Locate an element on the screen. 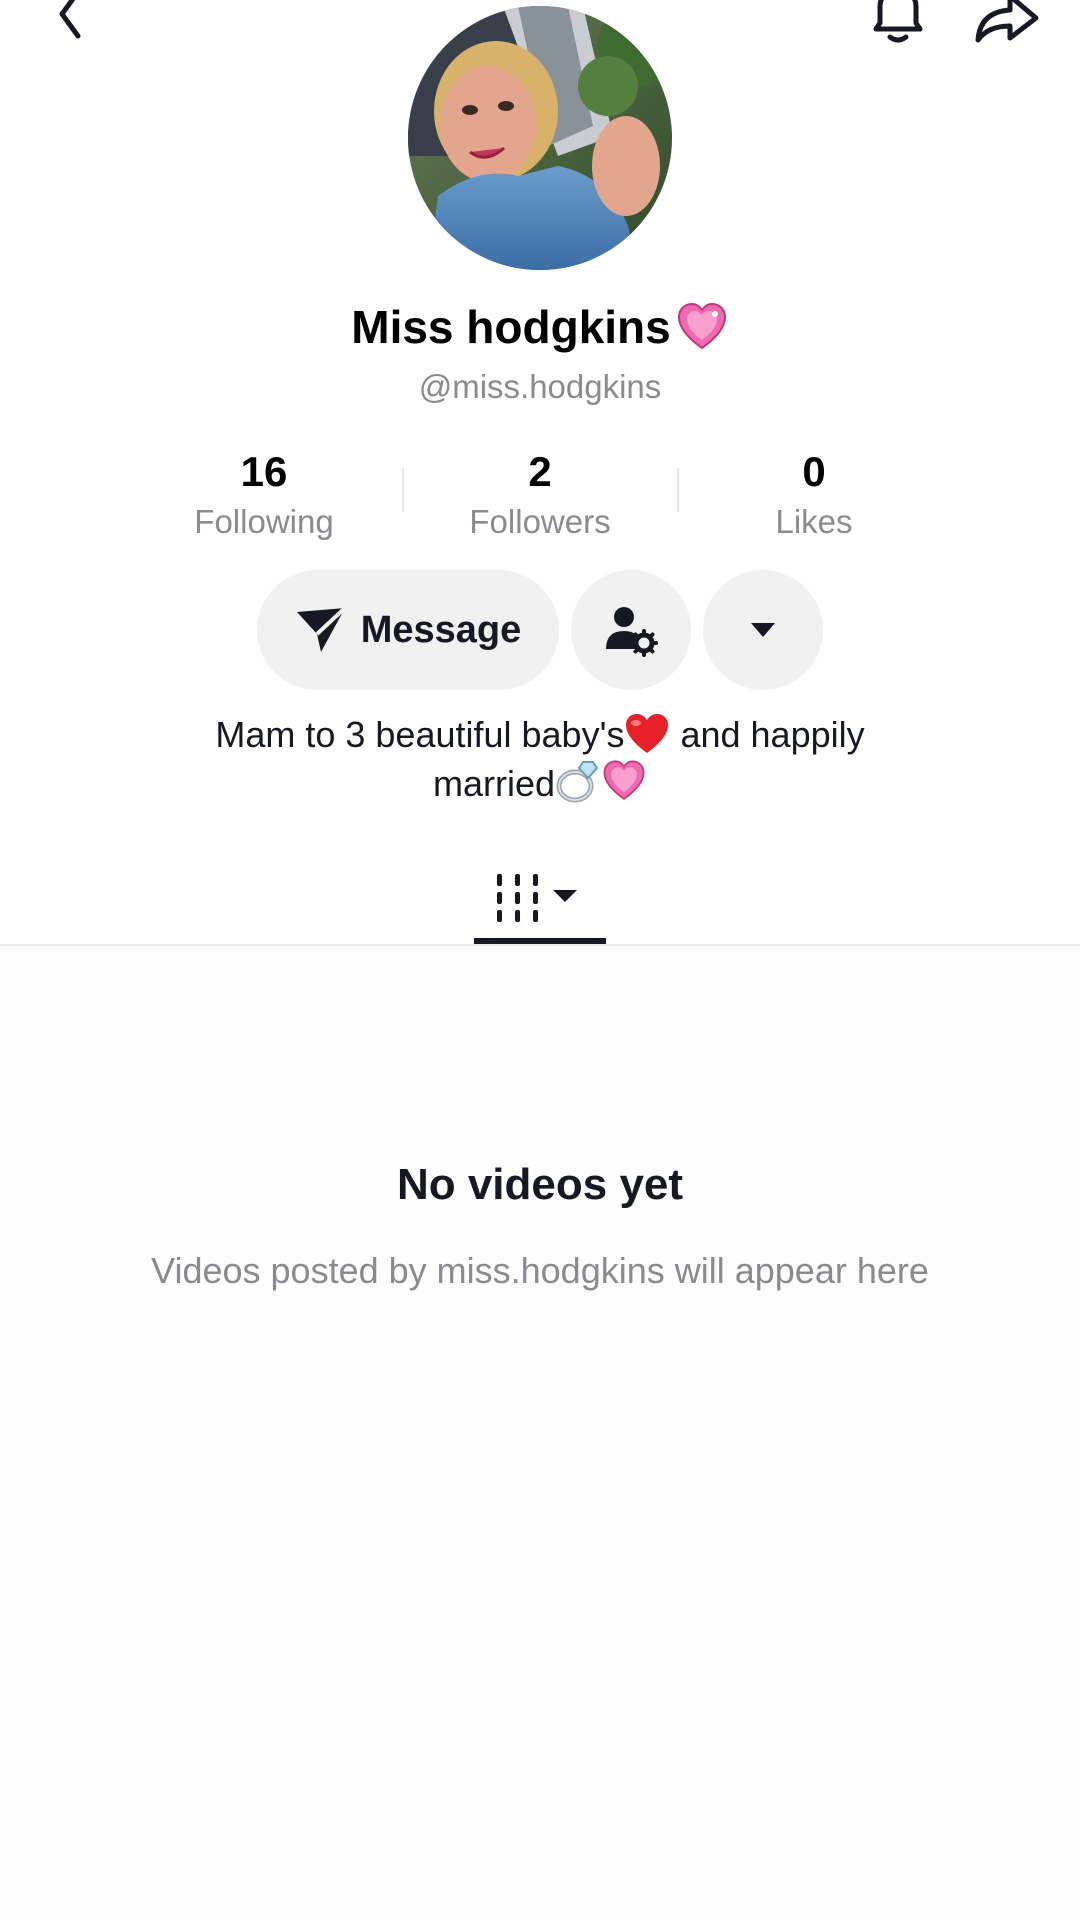 Image resolution: width=1080 pixels, height=1920 pixels. following-count: 16 is located at coordinates (264, 471).